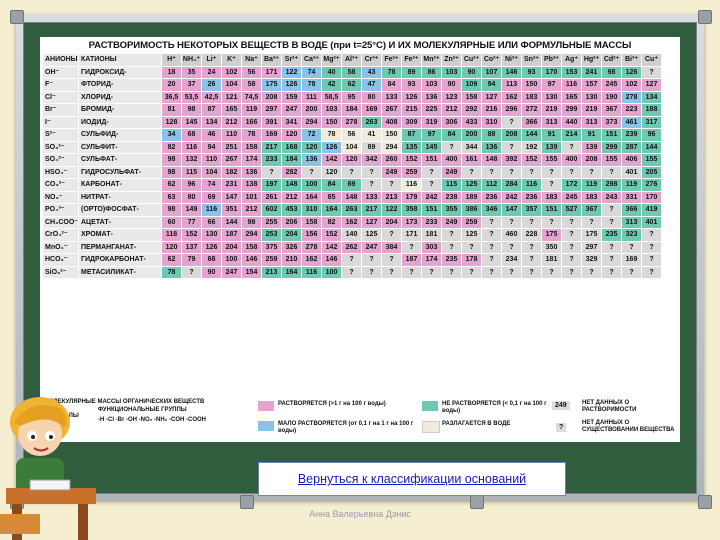 The image size is (720, 540). I want to click on mass-cell: 366, so click(631, 210).